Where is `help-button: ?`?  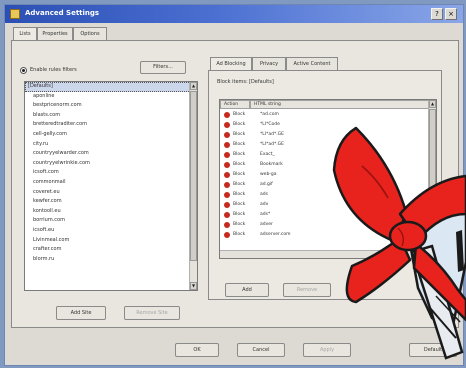 help-button: ? is located at coordinates (437, 14).